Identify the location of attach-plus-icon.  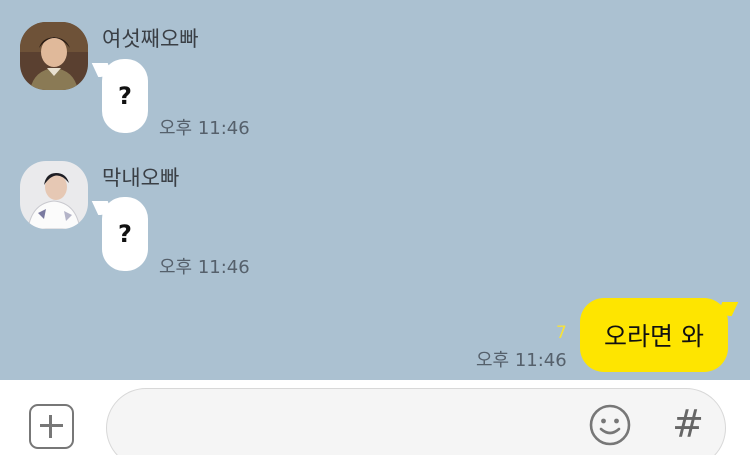
(51, 426).